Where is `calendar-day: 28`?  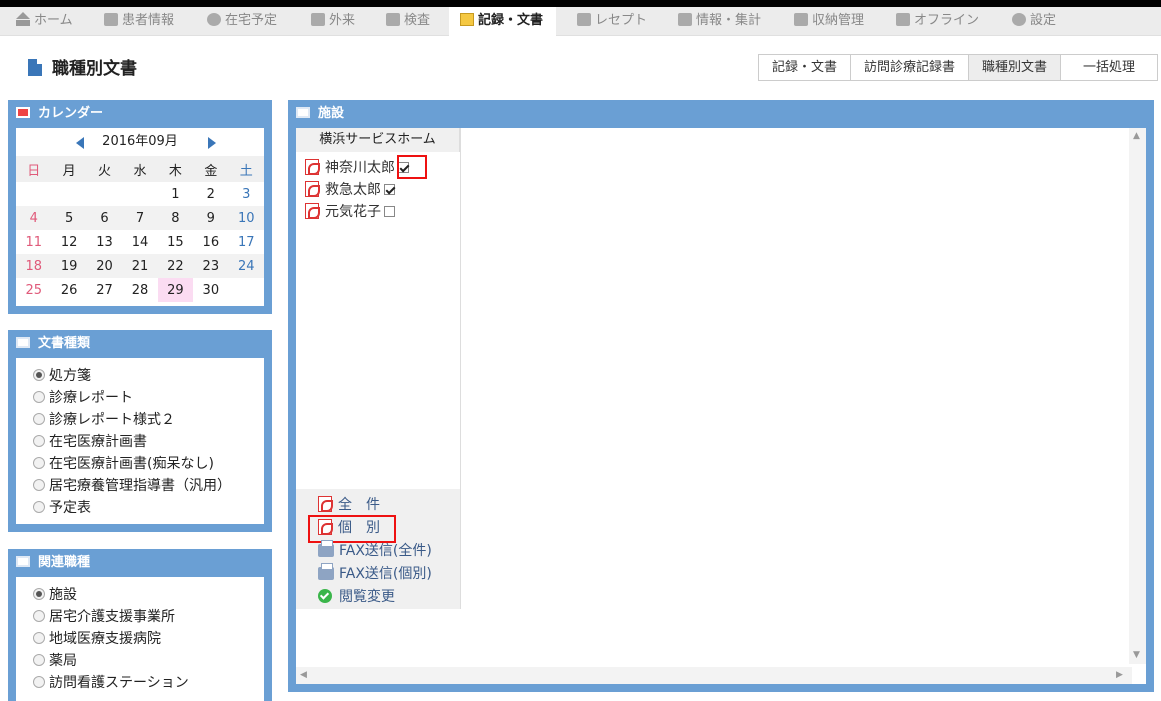
calendar-day: 28 is located at coordinates (139, 290).